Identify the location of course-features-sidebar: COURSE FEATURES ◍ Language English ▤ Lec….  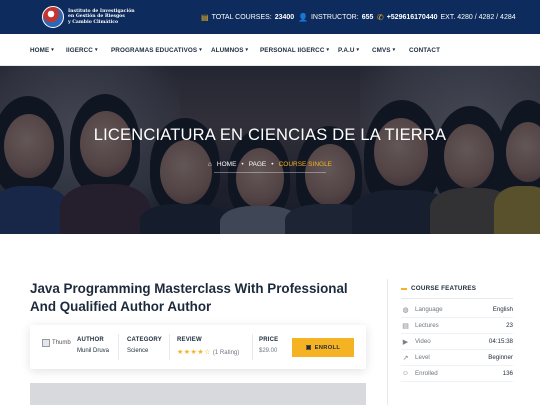
(452, 342).